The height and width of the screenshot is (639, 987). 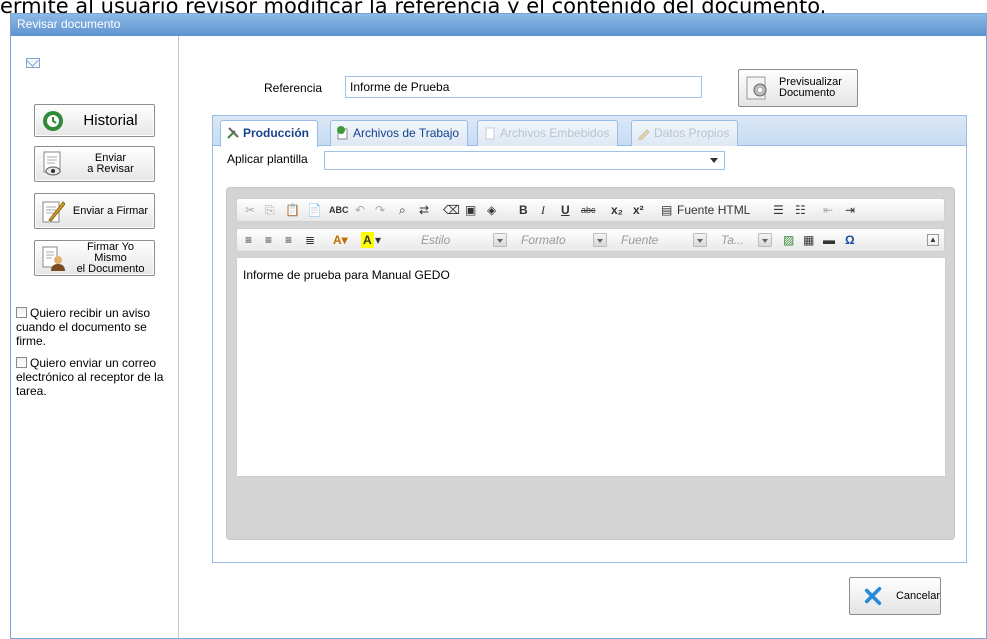 I want to click on previsualizar-button: Previsualizar Documento, so click(x=798, y=88).